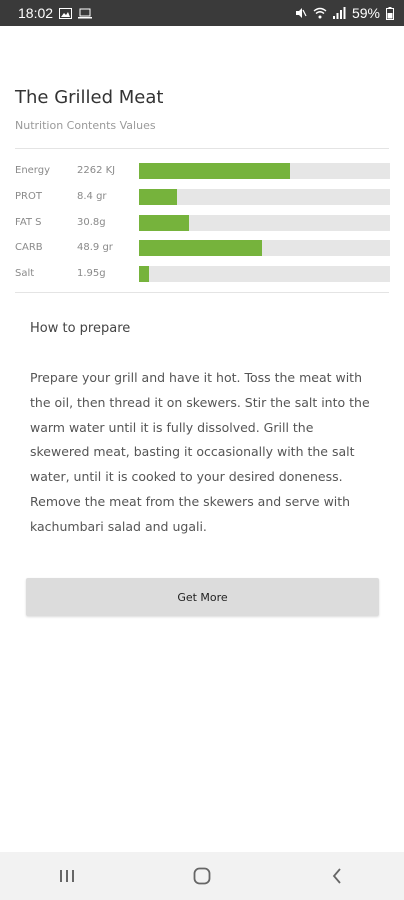  I want to click on status-time: 18:02, so click(36, 13).